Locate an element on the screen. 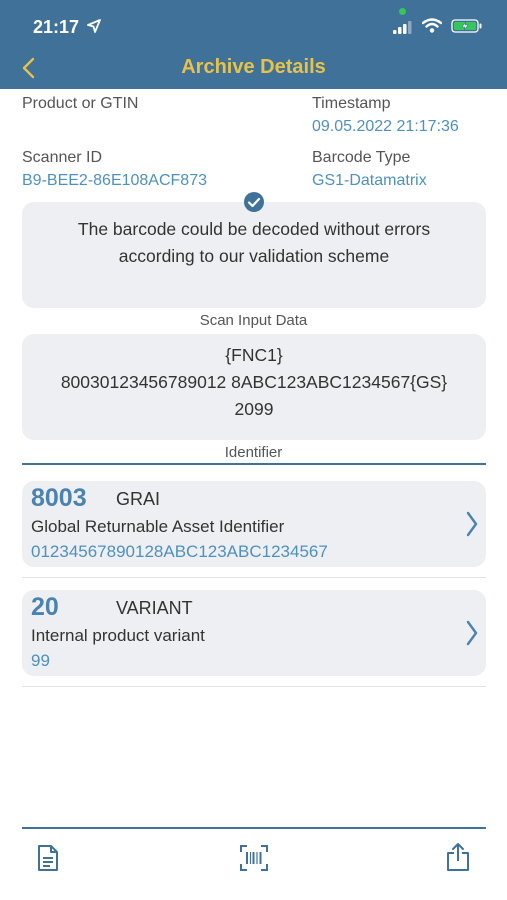 Image resolution: width=507 pixels, height=900 pixels. wifi-icon is located at coordinates (432, 25).